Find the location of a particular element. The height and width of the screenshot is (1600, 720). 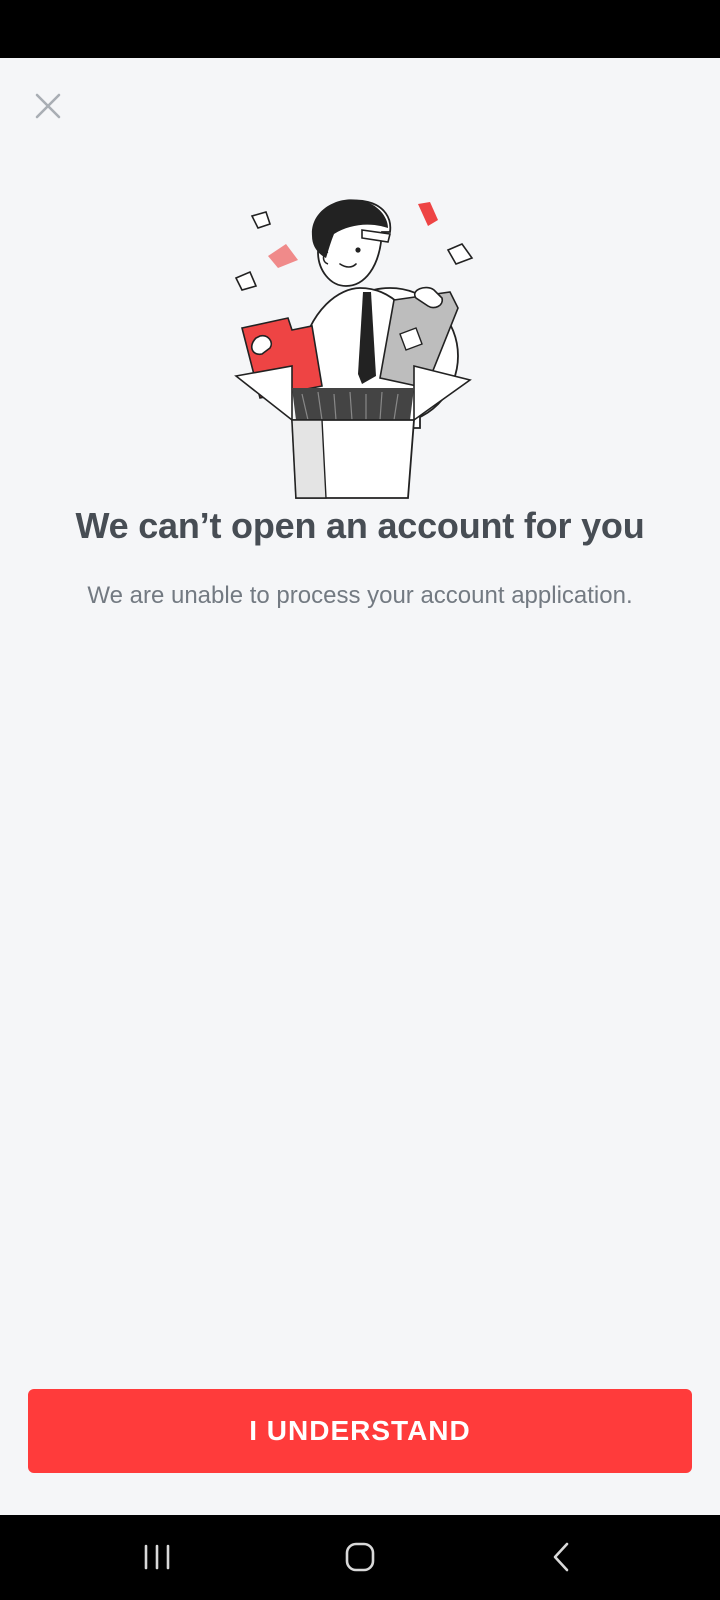

recent-apps-button is located at coordinates (157, 1557).